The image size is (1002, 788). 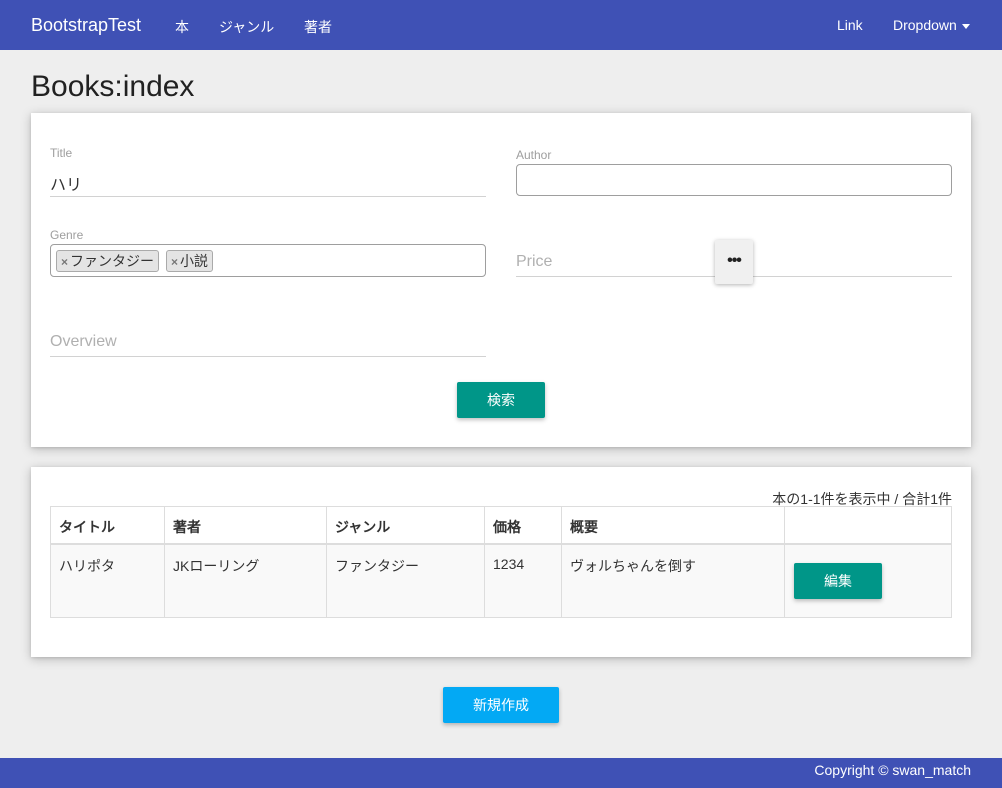 I want to click on navbar: BootstrapTest 本 ジャンル 著者 Link Dropdown, so click(x=501, y=25).